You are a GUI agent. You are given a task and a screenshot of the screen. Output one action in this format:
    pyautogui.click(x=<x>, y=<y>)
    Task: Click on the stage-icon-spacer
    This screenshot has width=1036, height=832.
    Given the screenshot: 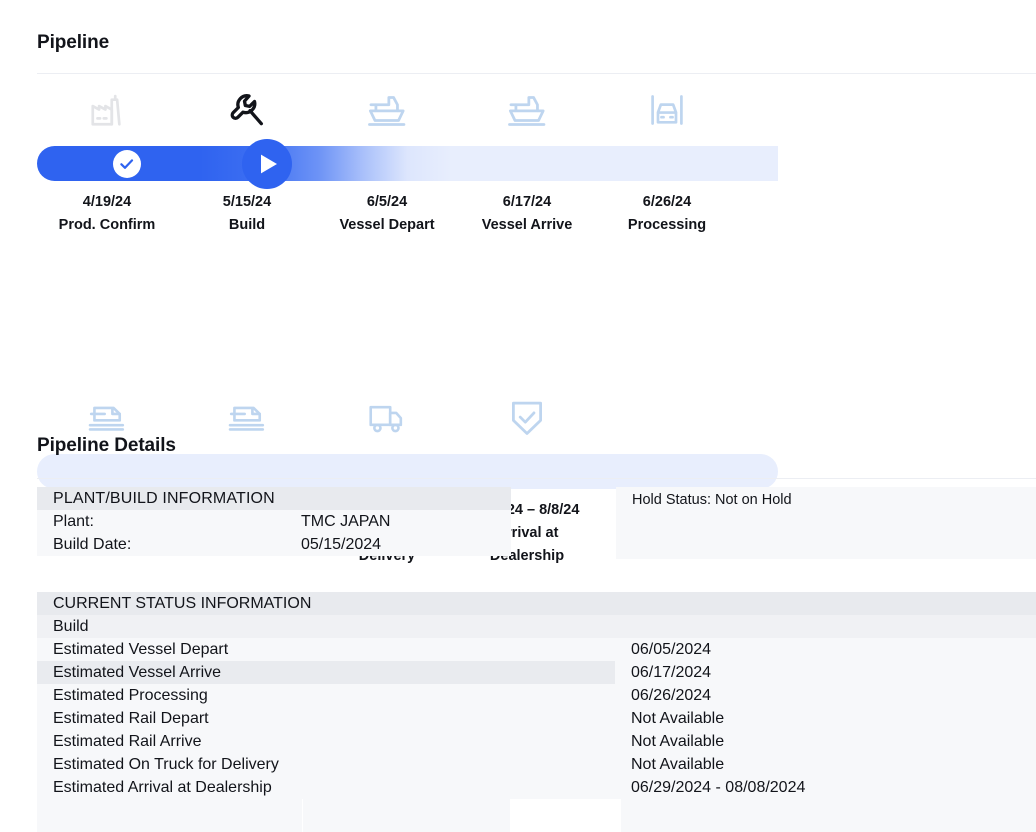 What is the action you would take?
    pyautogui.click(x=667, y=418)
    